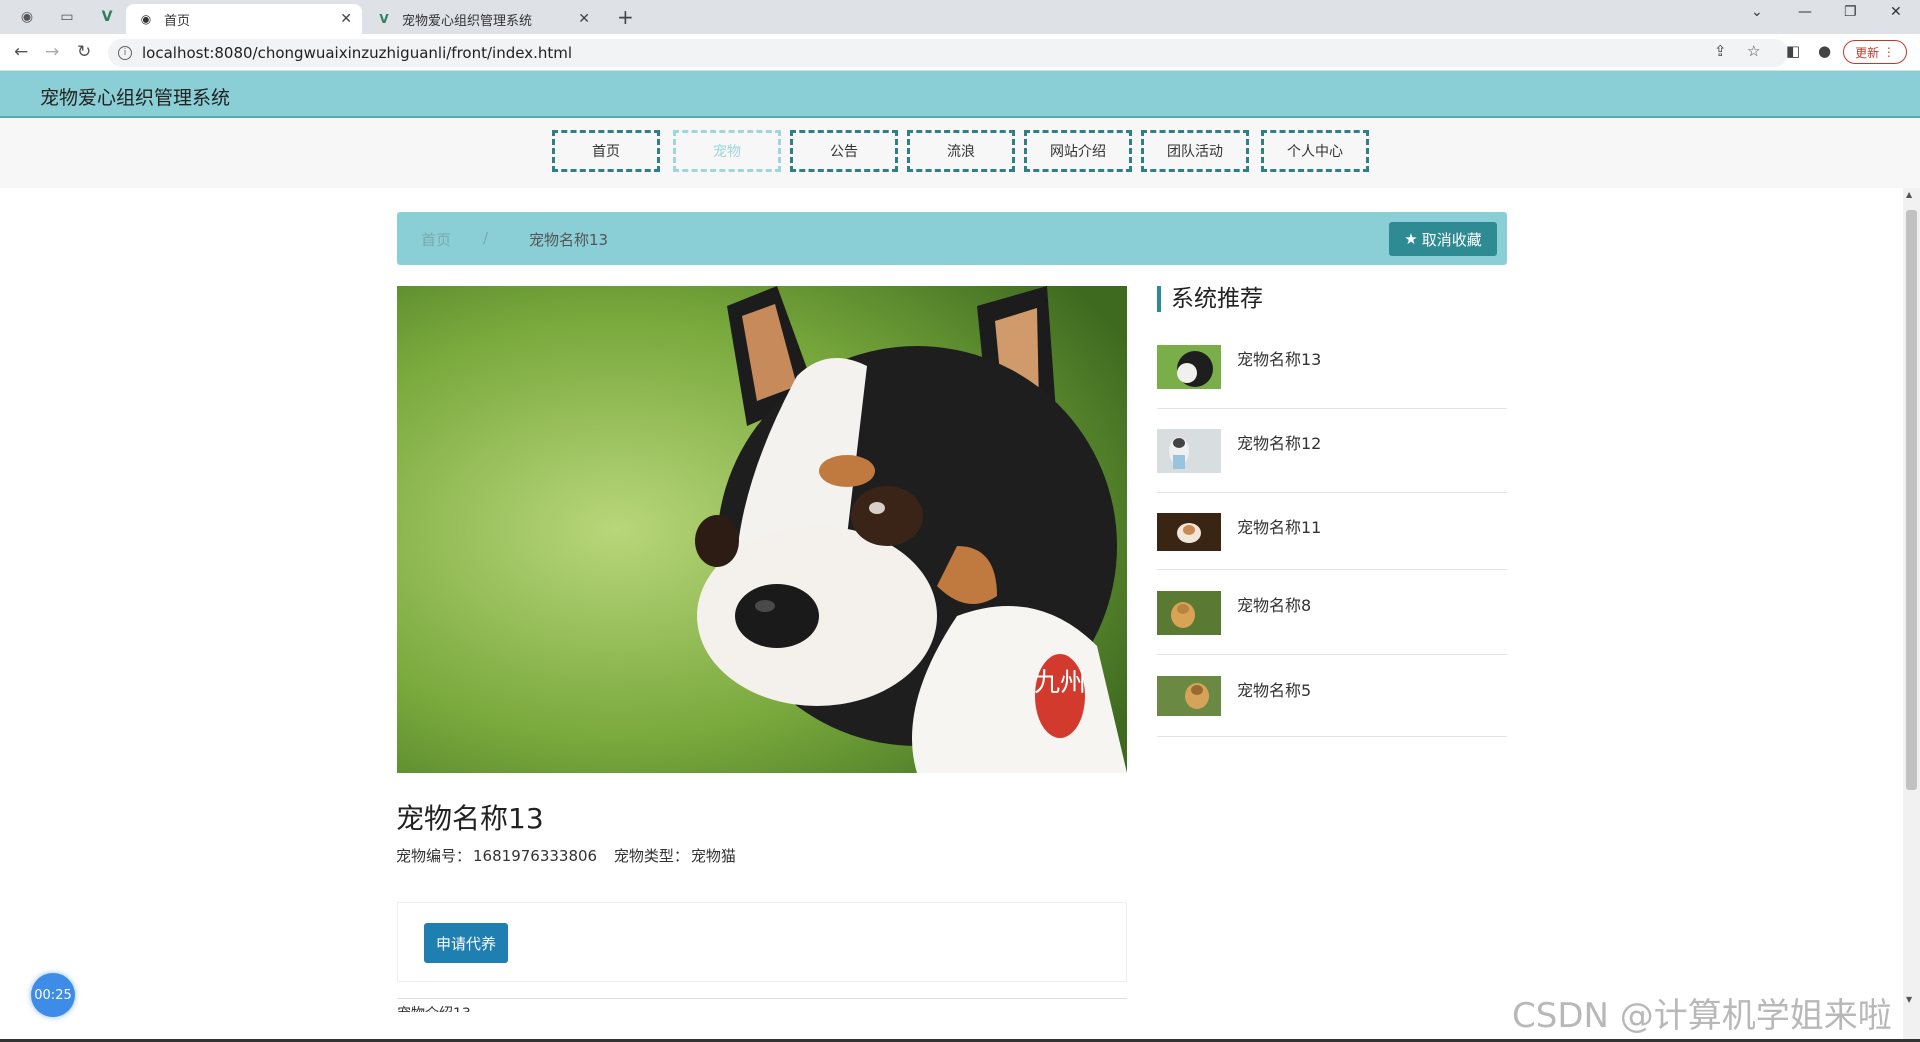 The image size is (1920, 1042). I want to click on back-button: ←, so click(21, 52).